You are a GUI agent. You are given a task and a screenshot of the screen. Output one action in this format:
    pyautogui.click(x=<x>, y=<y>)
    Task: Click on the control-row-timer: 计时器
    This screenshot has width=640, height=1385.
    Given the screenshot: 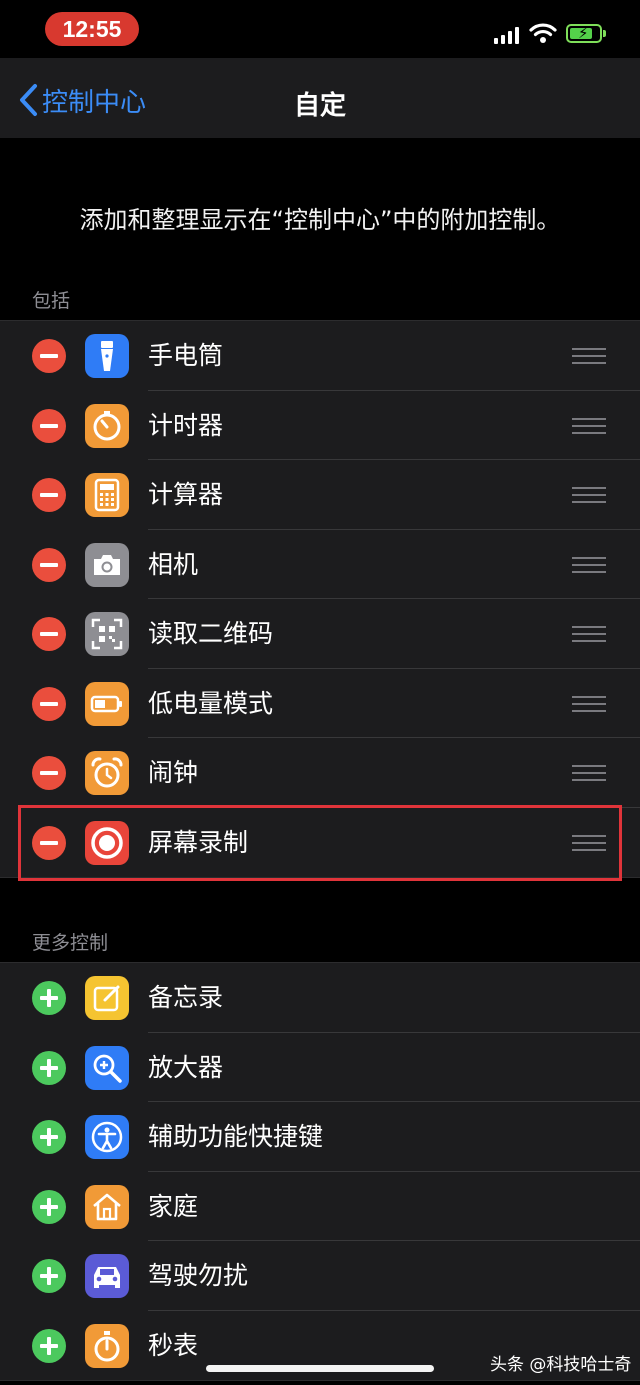 What is the action you would take?
    pyautogui.click(x=320, y=426)
    